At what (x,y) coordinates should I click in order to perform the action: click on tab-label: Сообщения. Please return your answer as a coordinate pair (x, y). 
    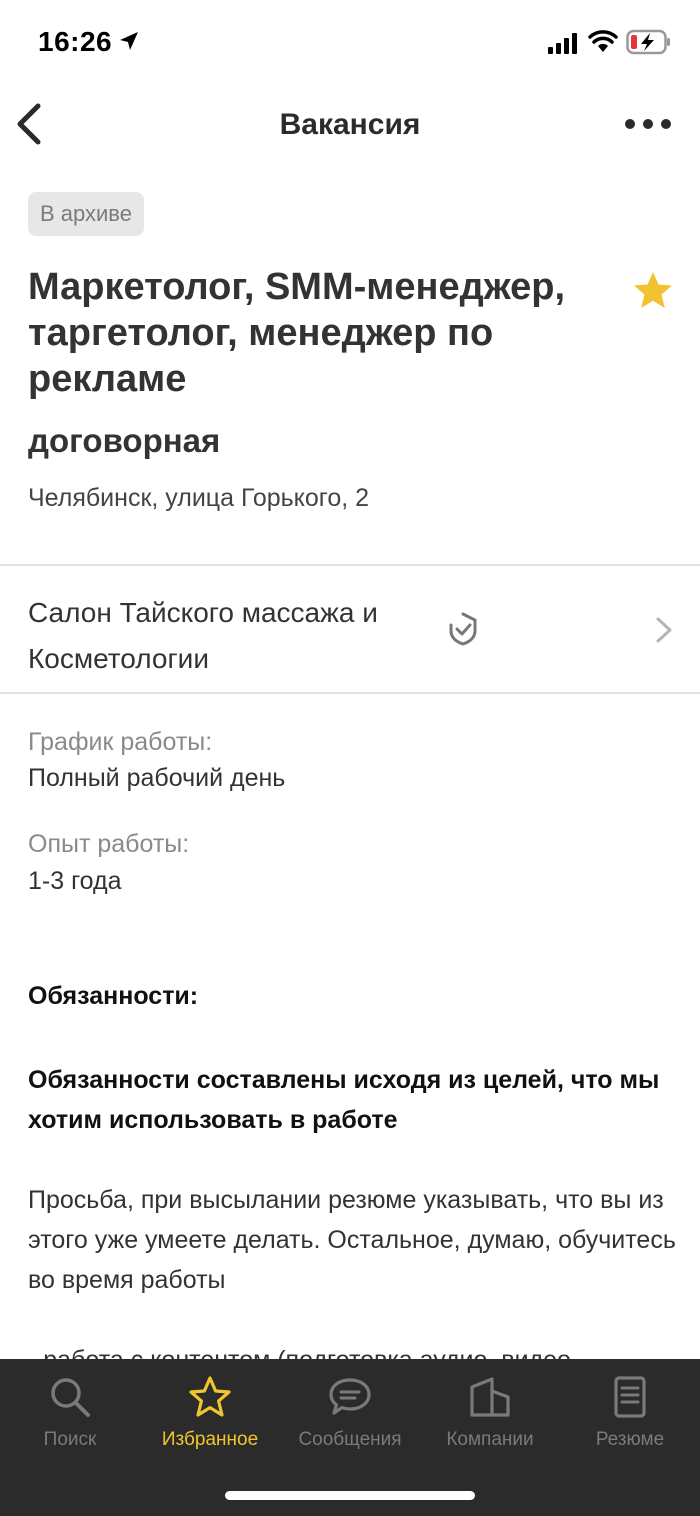
    Looking at the image, I should click on (350, 1439).